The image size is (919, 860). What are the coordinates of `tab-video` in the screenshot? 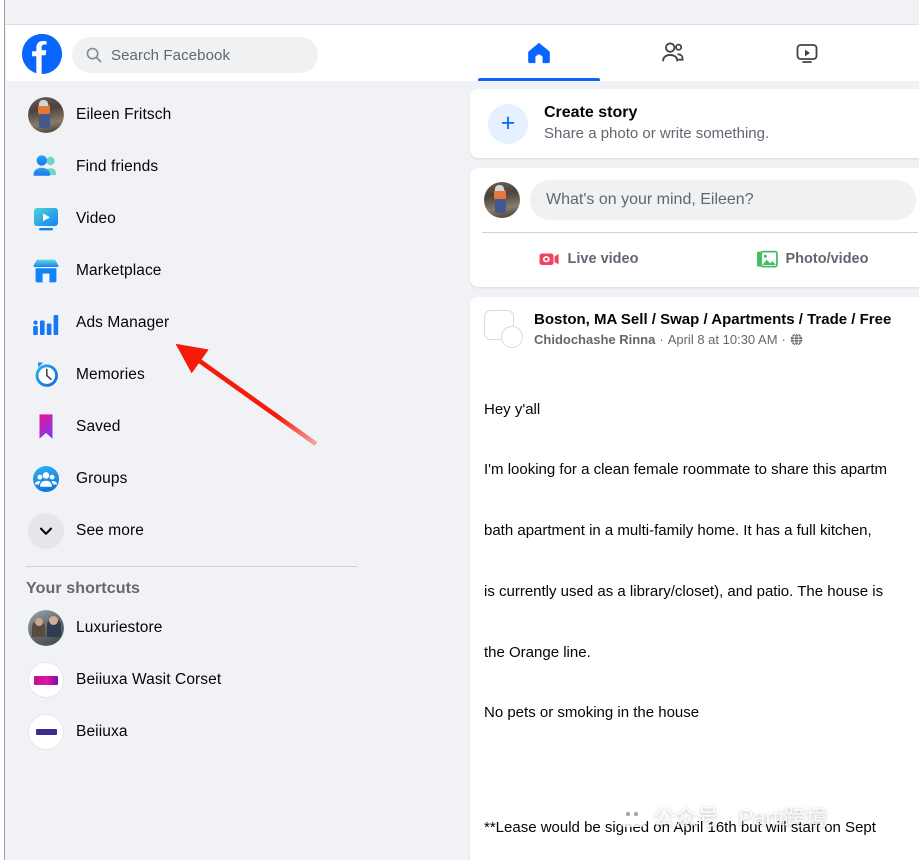 It's located at (807, 53).